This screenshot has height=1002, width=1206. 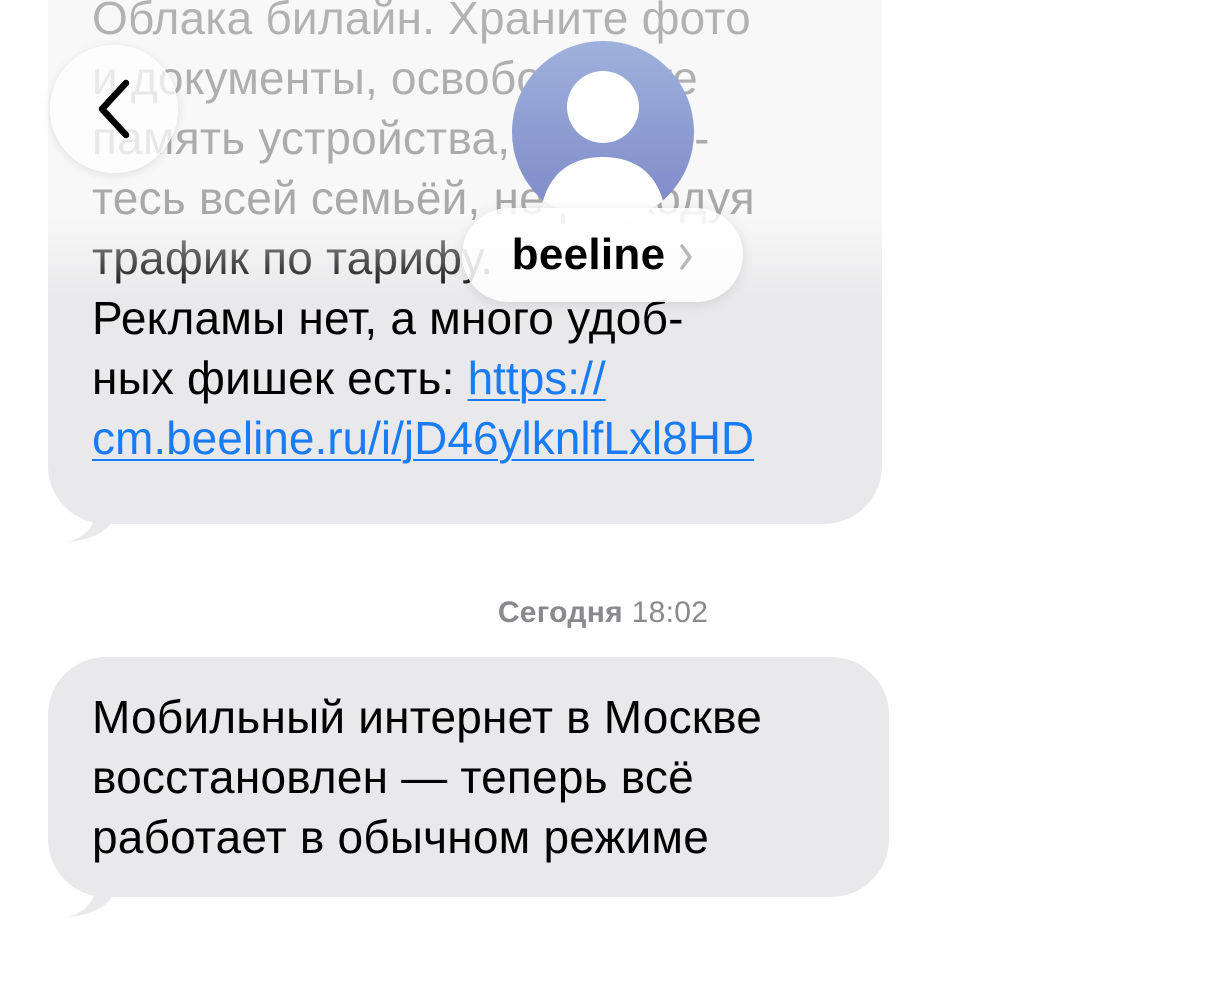 I want to click on message-link: https://, so click(x=537, y=378).